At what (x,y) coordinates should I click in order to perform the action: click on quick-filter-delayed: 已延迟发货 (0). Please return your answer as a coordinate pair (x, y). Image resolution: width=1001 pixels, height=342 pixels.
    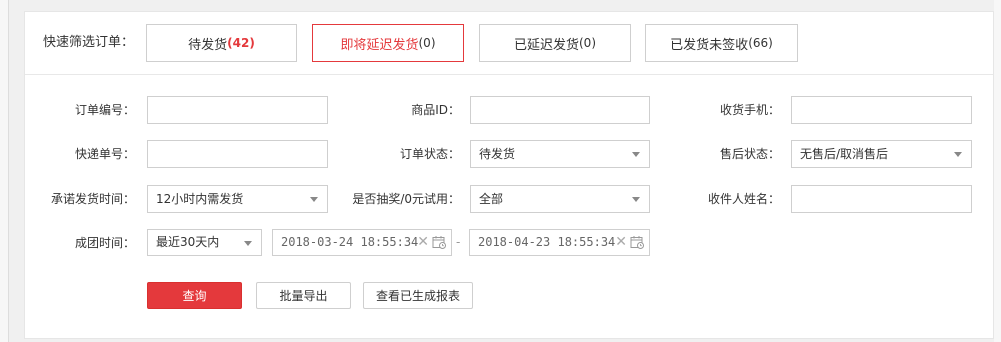
    Looking at the image, I should click on (555, 43).